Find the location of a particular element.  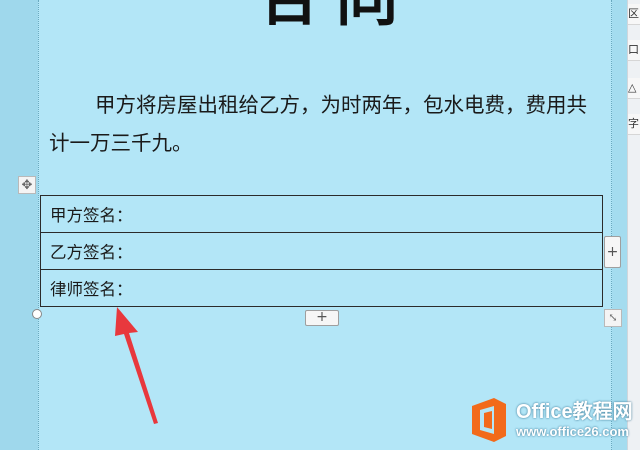

watermark-logo: Office教程网 www.office26.com is located at coordinates (553, 420).